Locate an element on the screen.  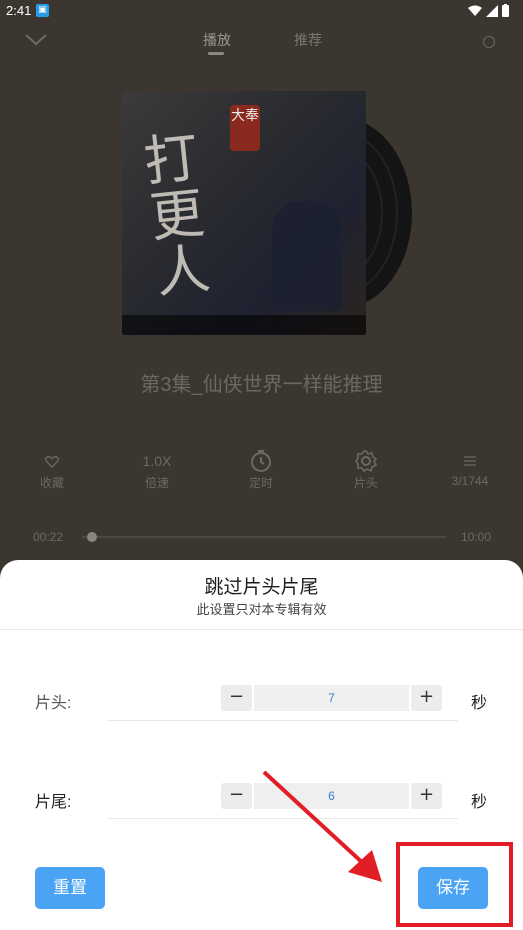
intro-skip-button: 片头 is located at coordinates (366, 469).